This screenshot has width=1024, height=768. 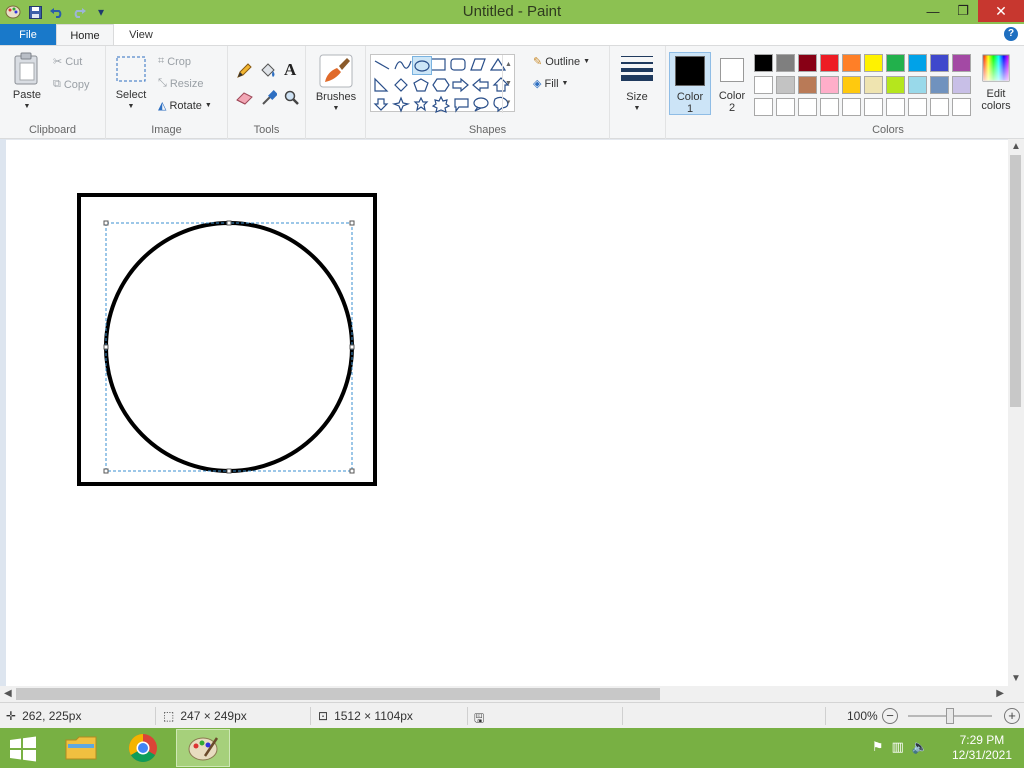 I want to click on tab-file: File, so click(x=28, y=35).